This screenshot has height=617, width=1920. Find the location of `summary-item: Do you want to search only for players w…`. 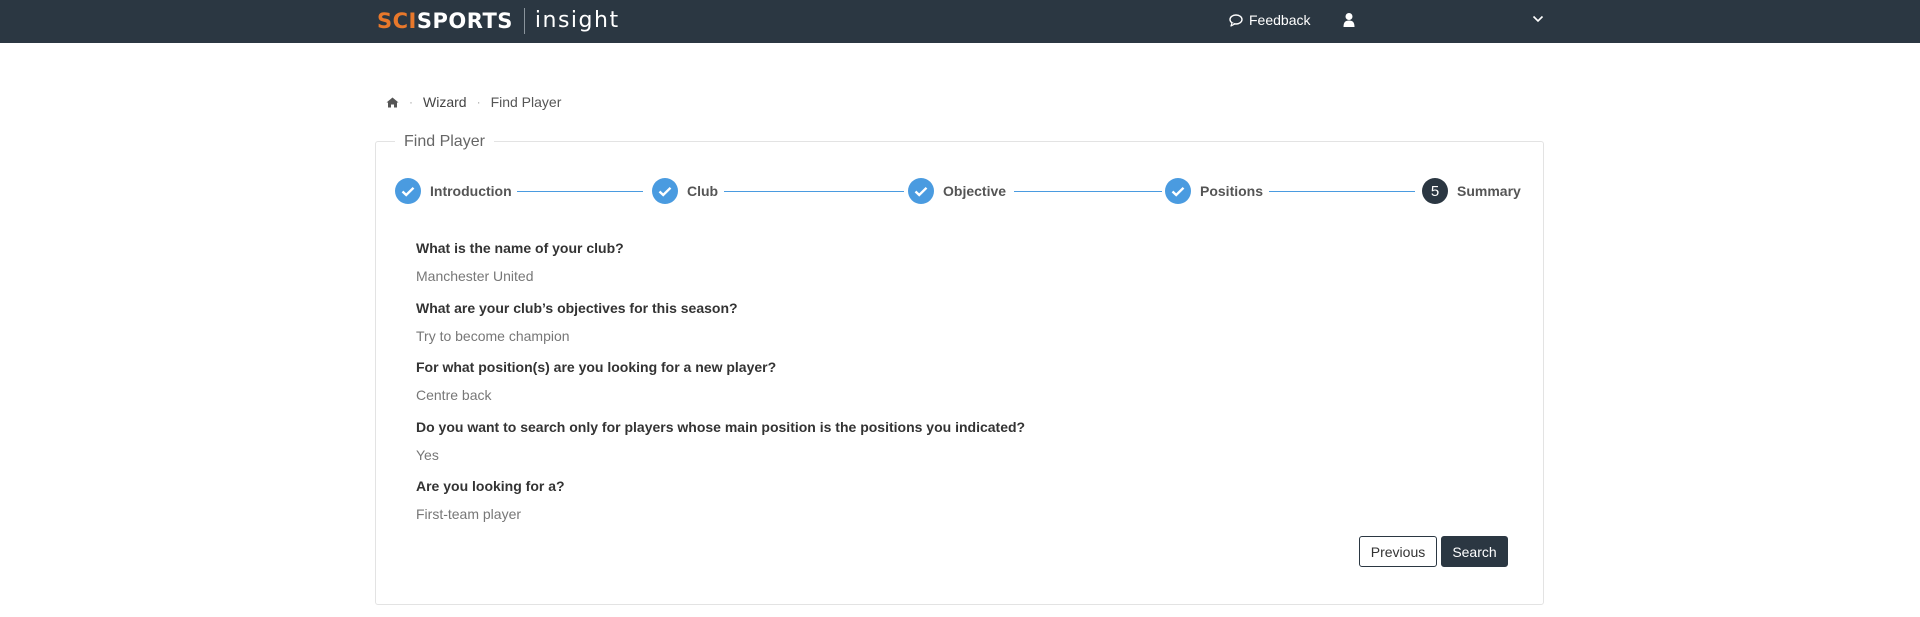

summary-item: Do you want to search only for players w… is located at coordinates (720, 441).